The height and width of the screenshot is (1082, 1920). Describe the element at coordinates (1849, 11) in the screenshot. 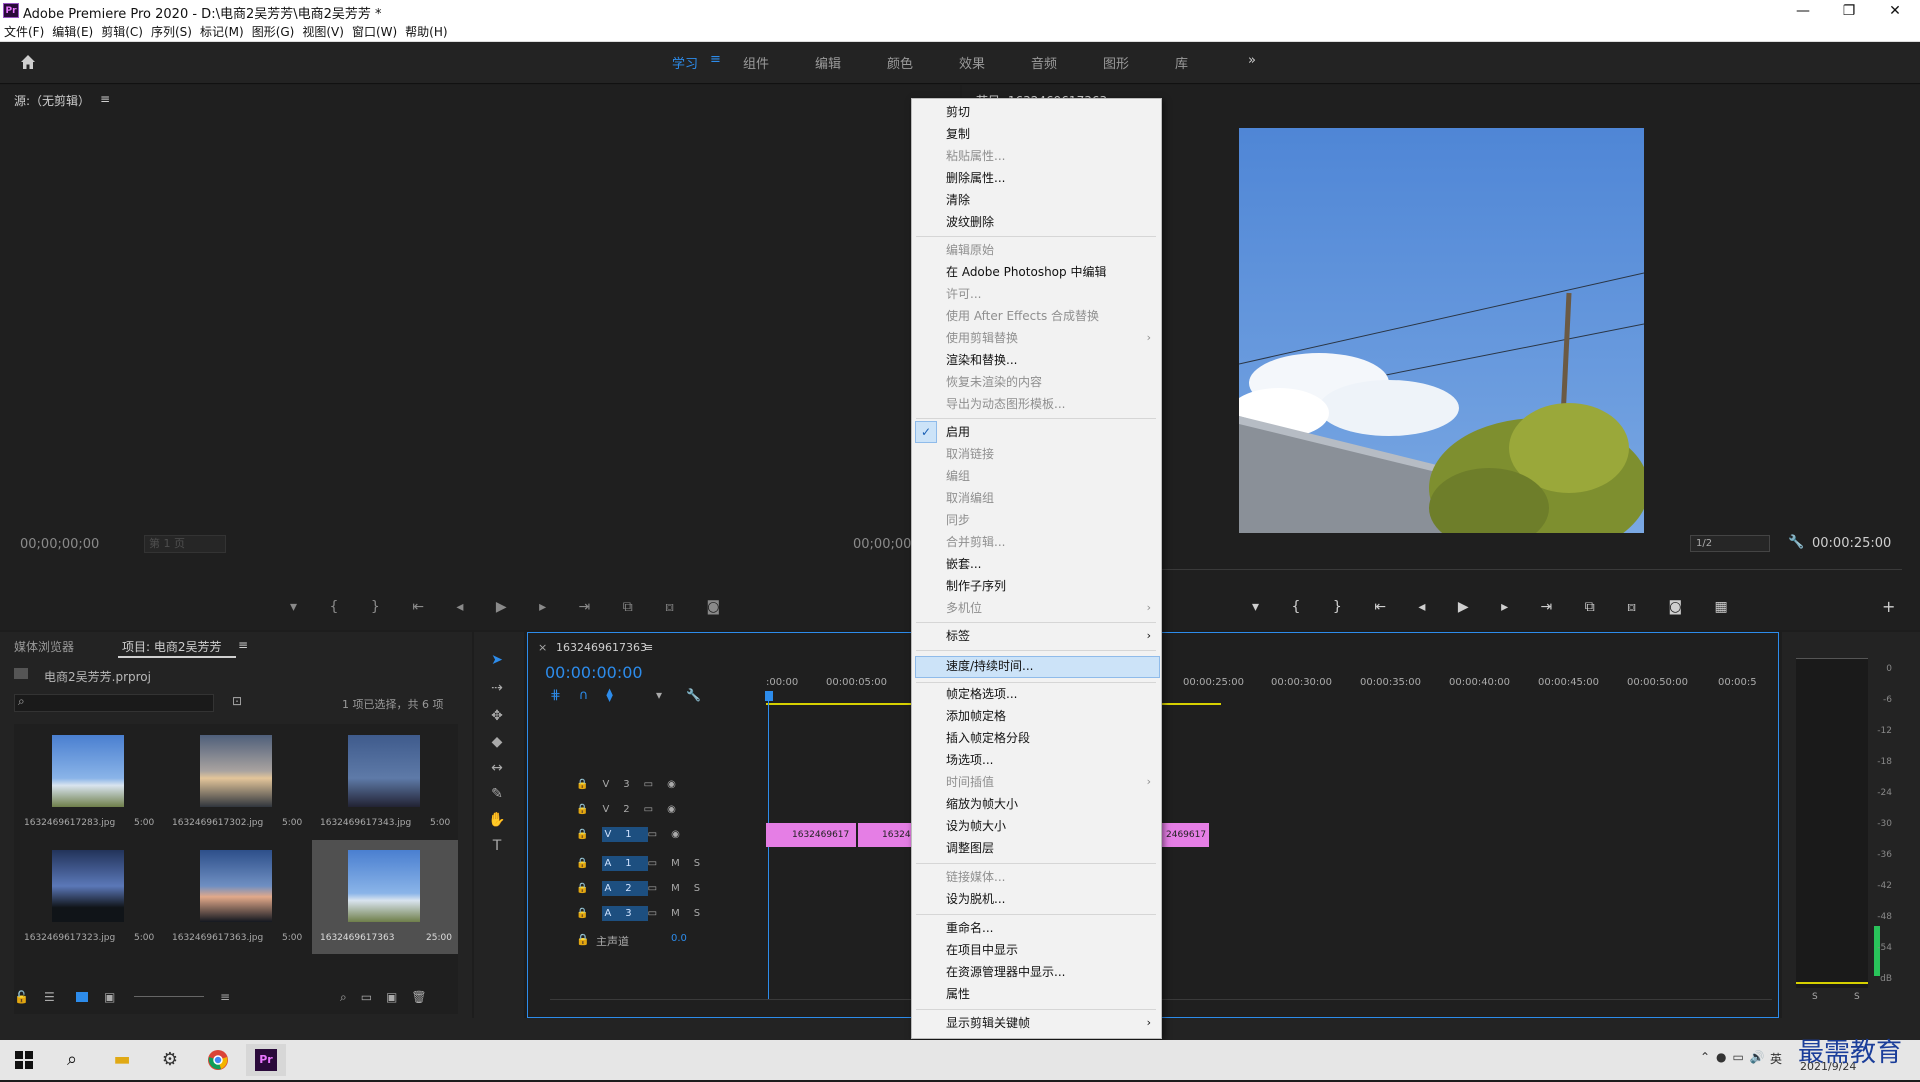

I see `maximize-button: ❐` at that location.